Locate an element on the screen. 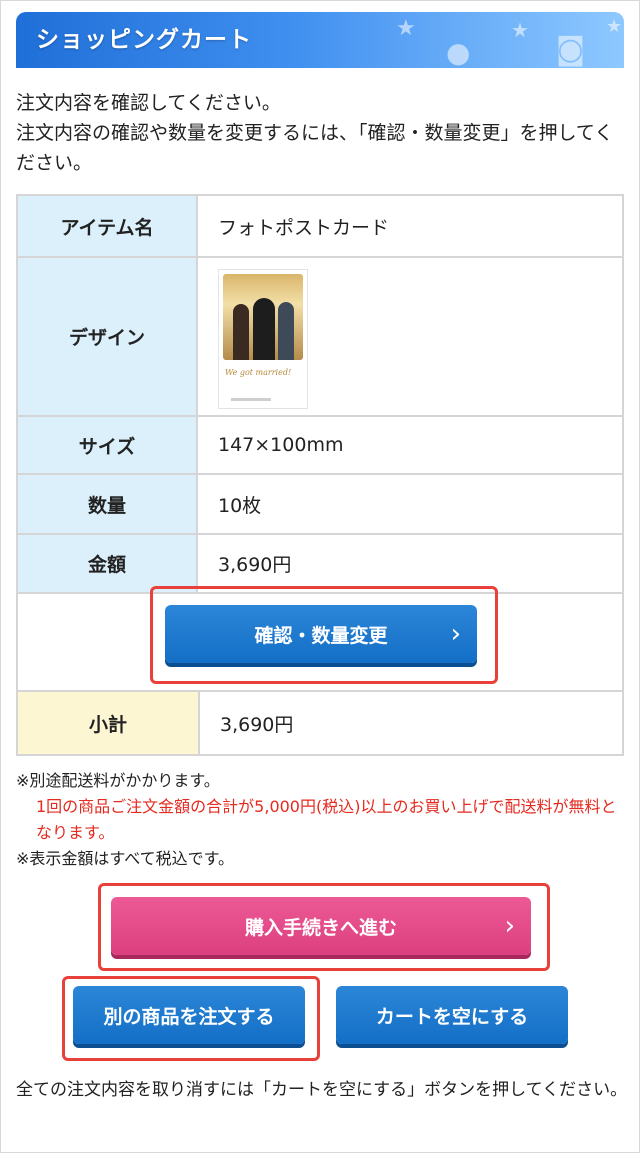  table-row: アイテム名 フォトポストカード is located at coordinates (320, 226).